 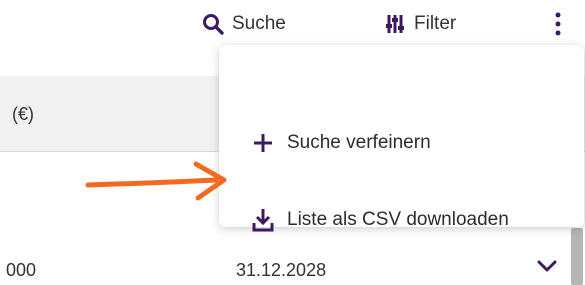 What do you see at coordinates (435, 23) in the screenshot?
I see `filter-label: Filter` at bounding box center [435, 23].